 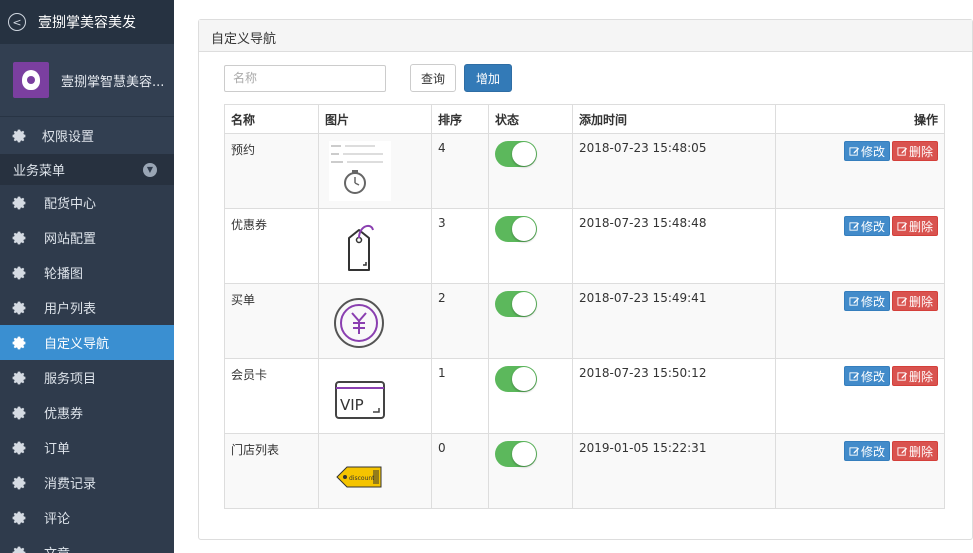 I want to click on add-button: 增加, so click(x=488, y=78).